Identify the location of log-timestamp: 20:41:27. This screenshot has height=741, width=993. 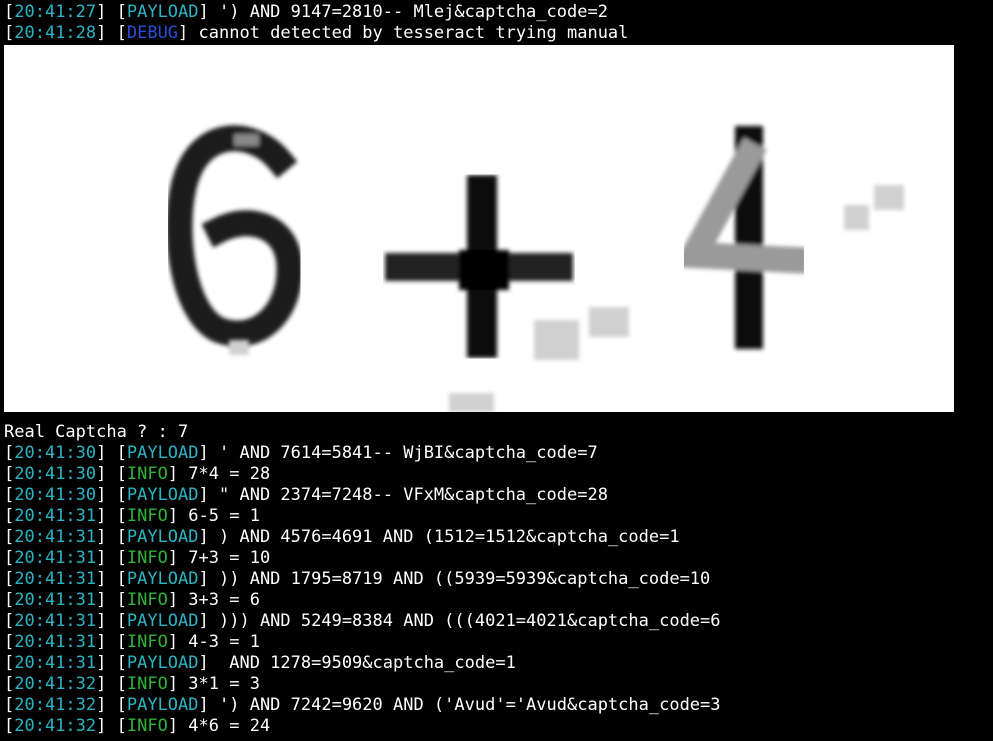
(55, 12).